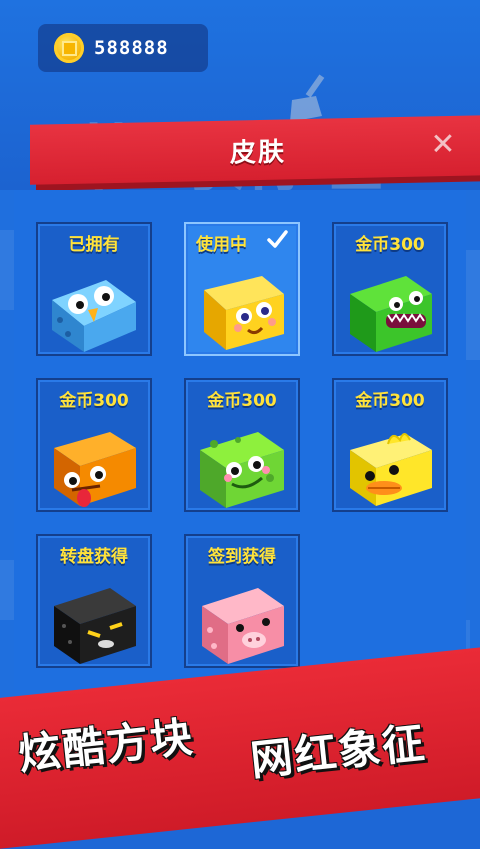 The image size is (480, 849). I want to click on skin-card-black-cat: 转盘获得, so click(94, 601).